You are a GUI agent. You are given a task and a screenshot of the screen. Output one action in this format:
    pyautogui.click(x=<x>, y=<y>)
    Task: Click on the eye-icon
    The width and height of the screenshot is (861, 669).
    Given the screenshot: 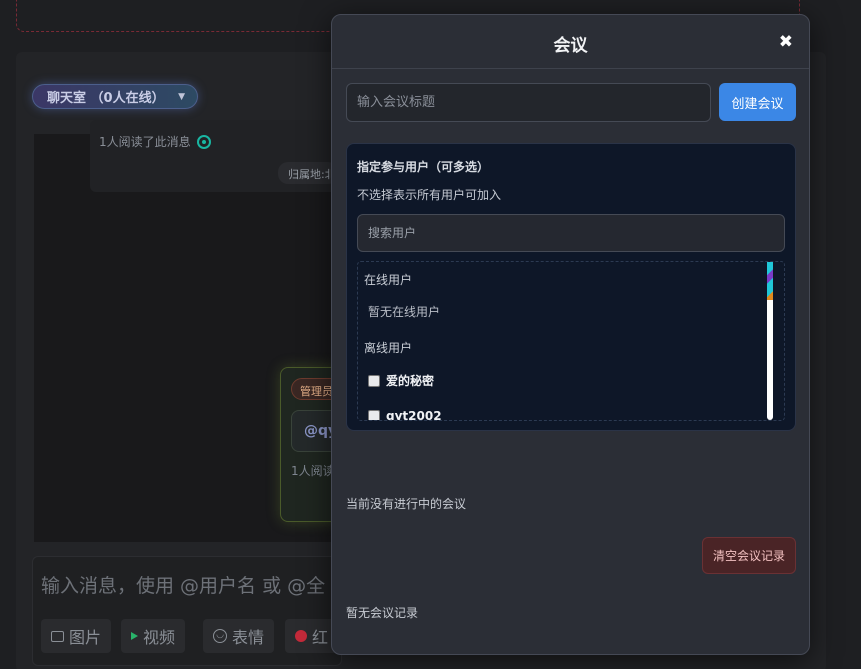 What is the action you would take?
    pyautogui.click(x=203, y=141)
    